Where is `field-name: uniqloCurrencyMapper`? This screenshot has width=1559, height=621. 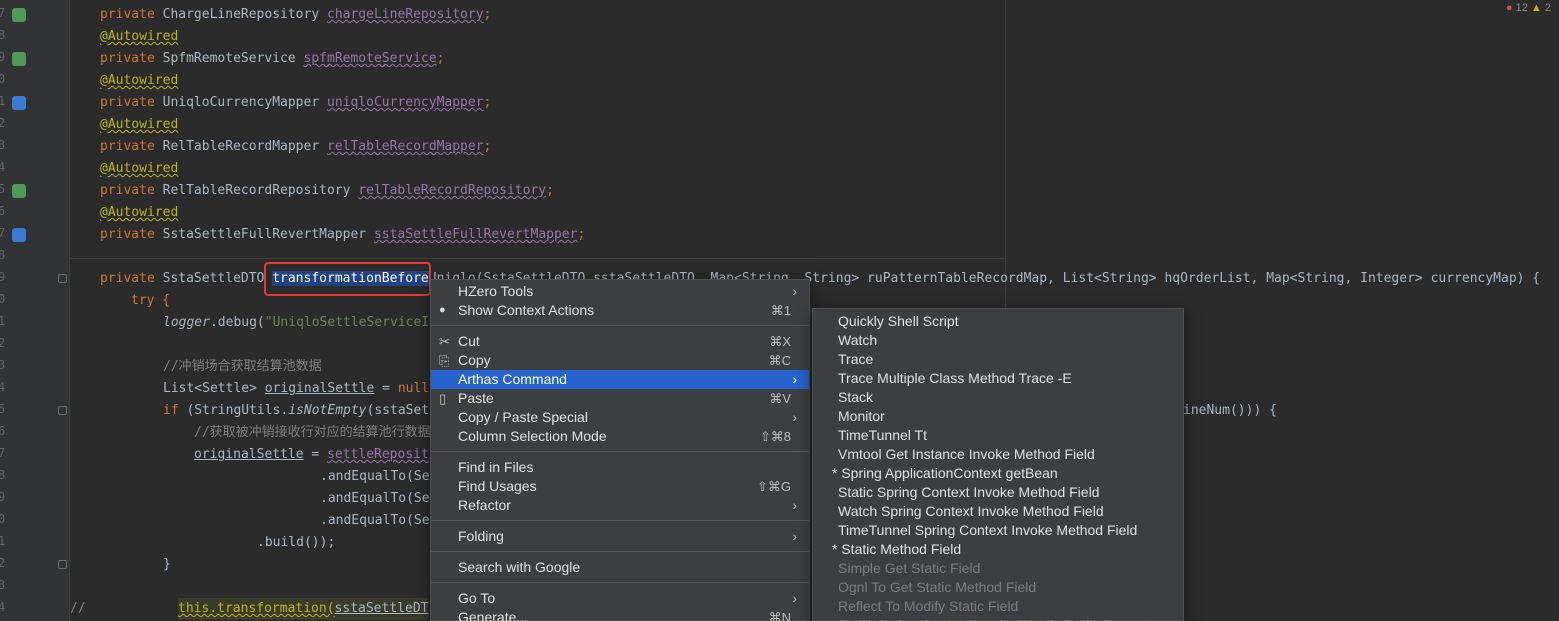
field-name: uniqloCurrencyMapper is located at coordinates (405, 102).